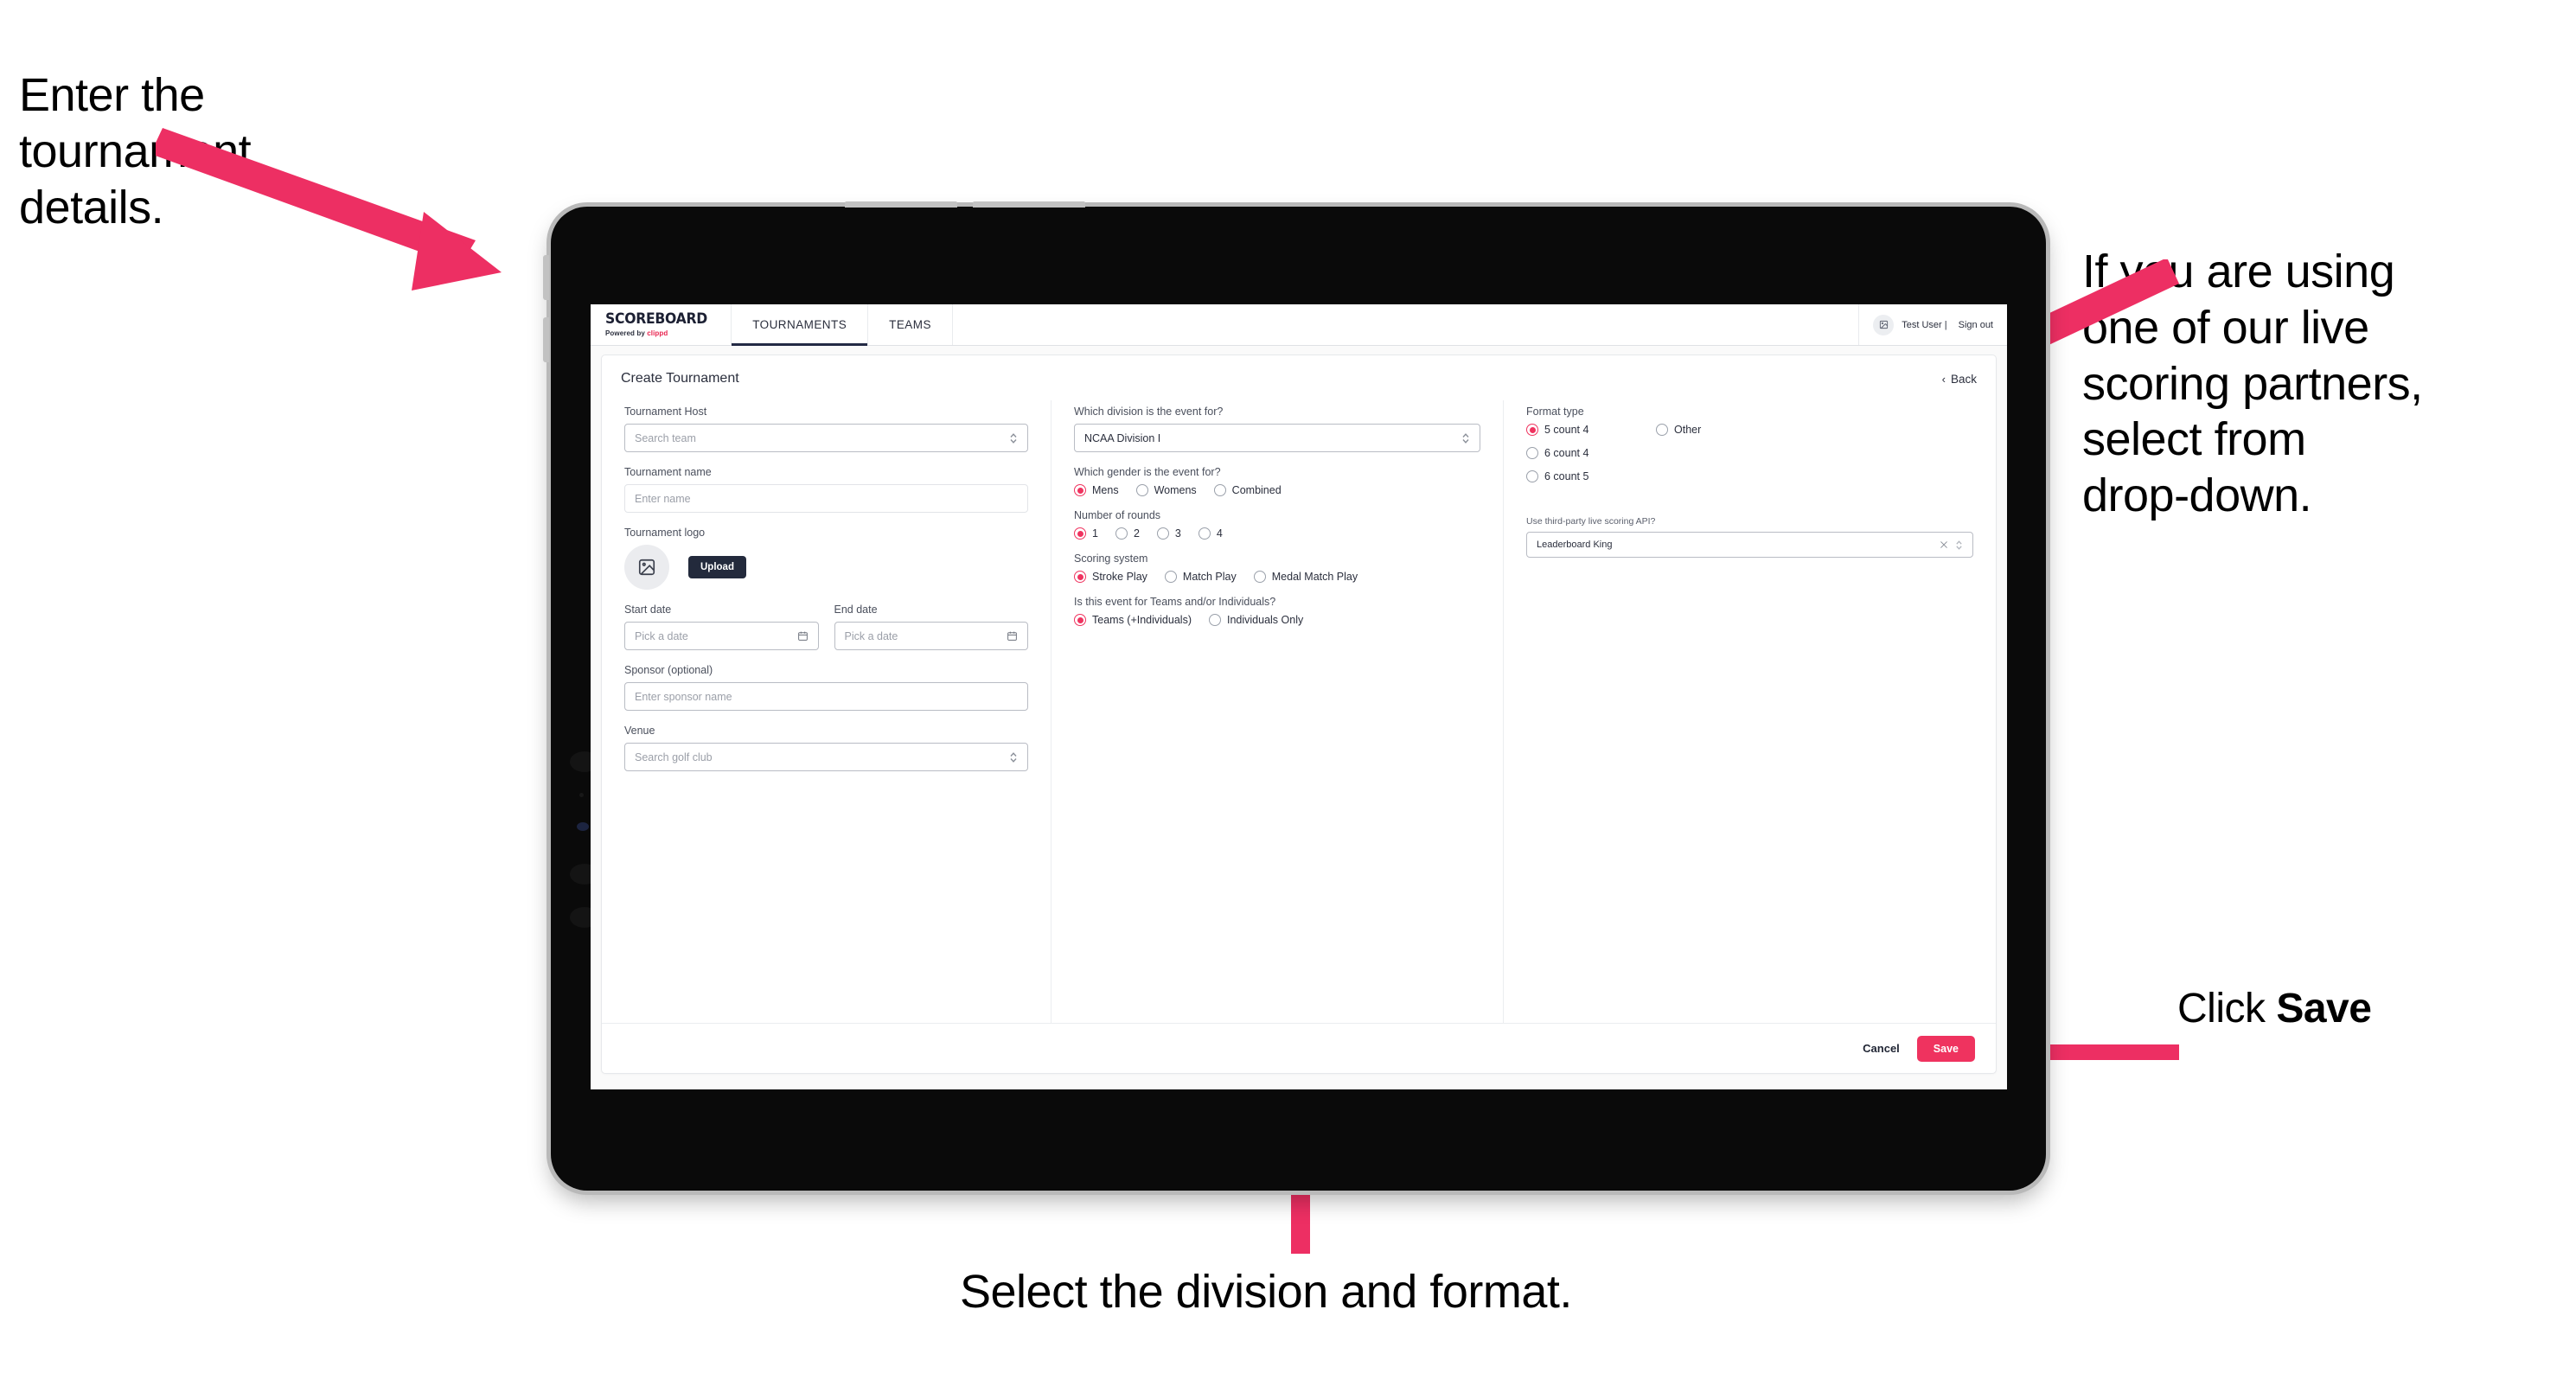 The height and width of the screenshot is (1386, 2576). Describe the element at coordinates (2227, 1009) in the screenshot. I see `callout-save-prefix: Click` at that location.